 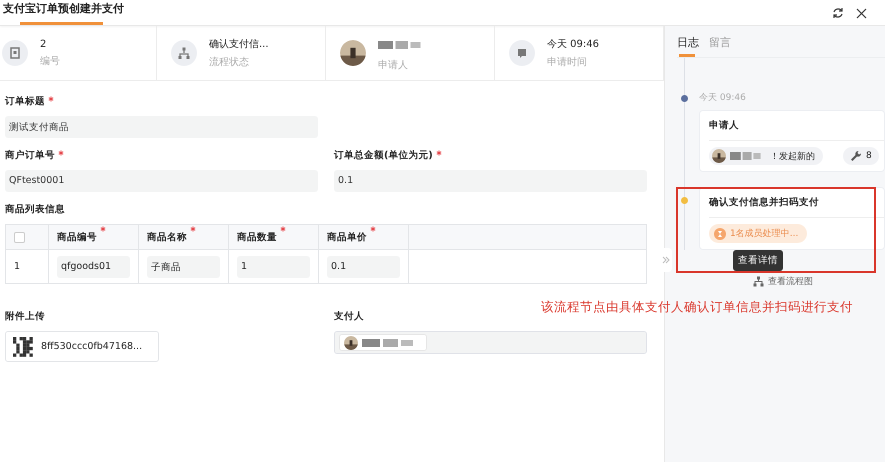 I want to click on node-title: 申请人, so click(x=796, y=130).